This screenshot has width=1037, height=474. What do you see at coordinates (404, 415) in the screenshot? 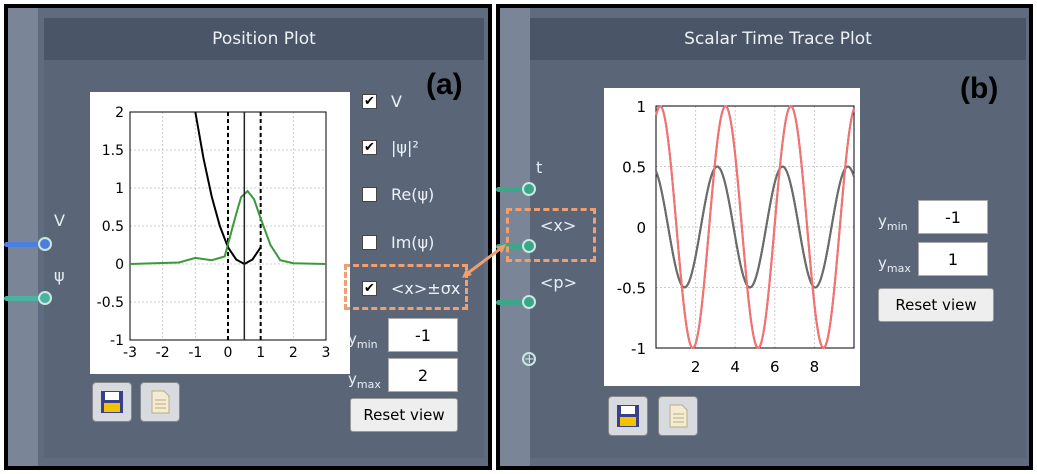
I see `reset-view-button-a: Reset view` at bounding box center [404, 415].